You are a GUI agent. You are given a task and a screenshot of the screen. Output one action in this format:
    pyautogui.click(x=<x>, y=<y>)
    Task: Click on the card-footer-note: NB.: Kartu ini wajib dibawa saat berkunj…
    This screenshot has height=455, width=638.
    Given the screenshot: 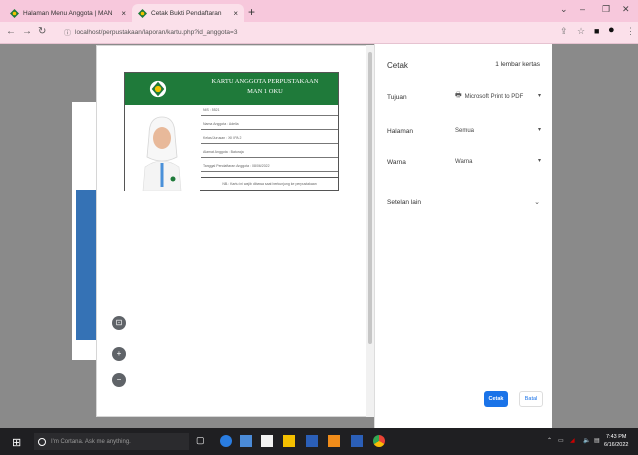 What is the action you would take?
    pyautogui.click(x=269, y=183)
    